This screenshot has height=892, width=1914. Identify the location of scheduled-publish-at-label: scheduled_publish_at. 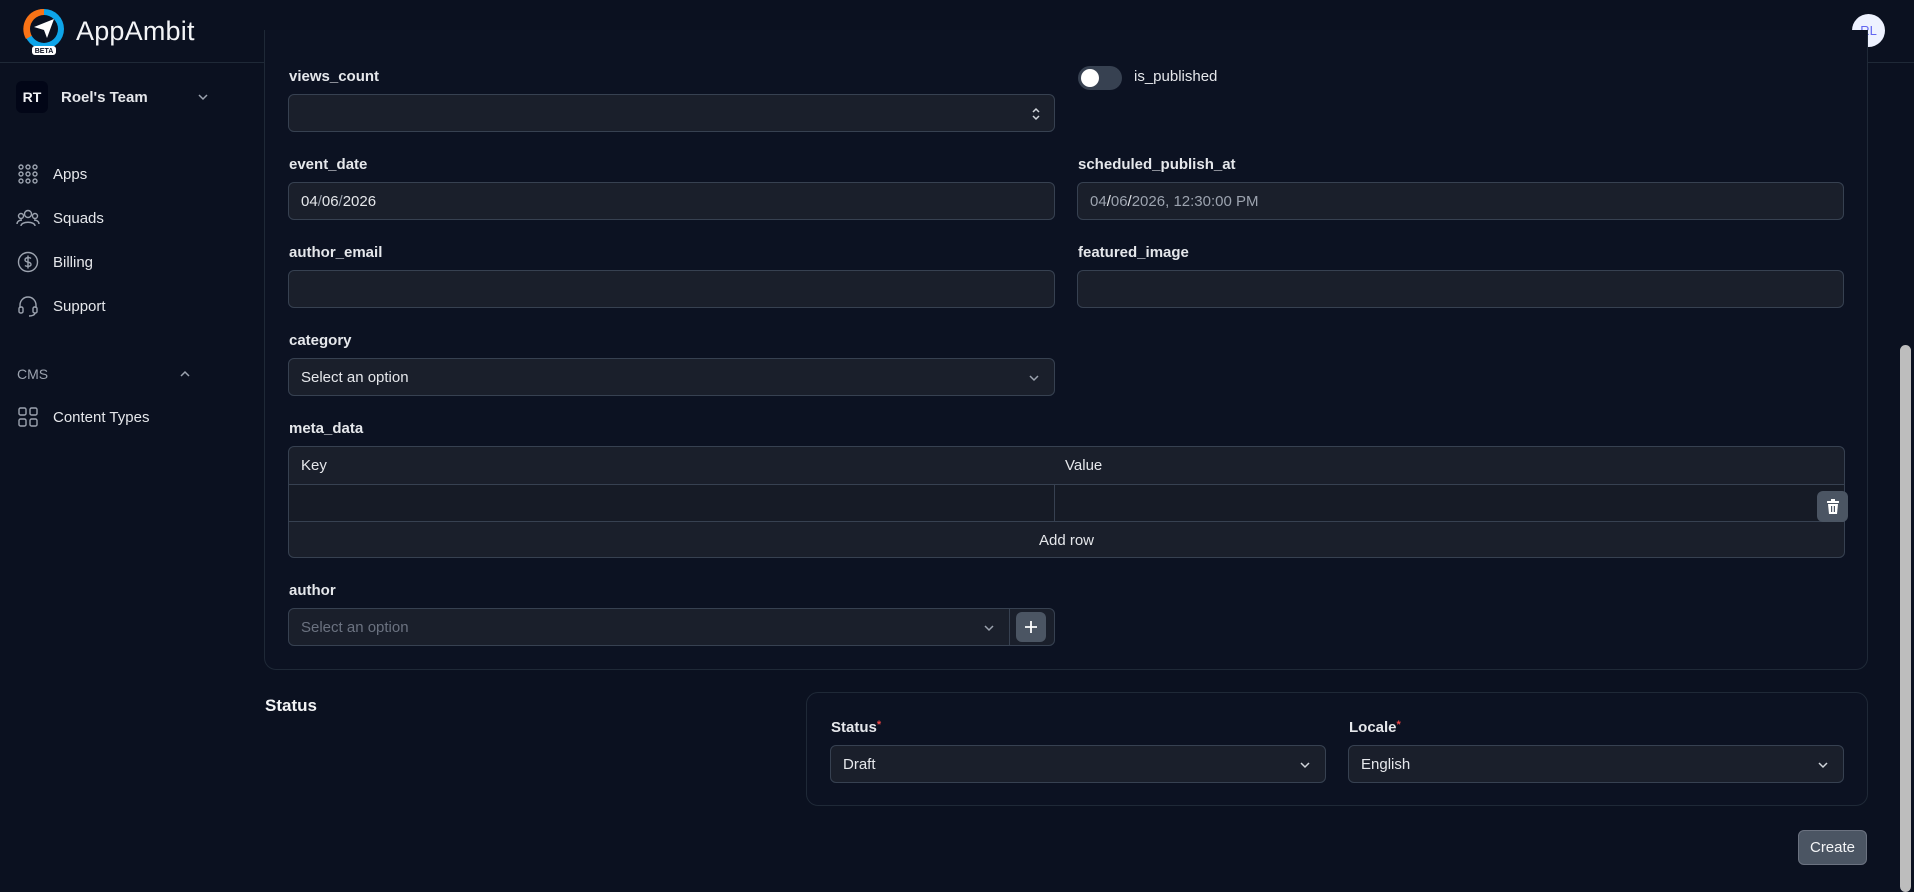
(1157, 164).